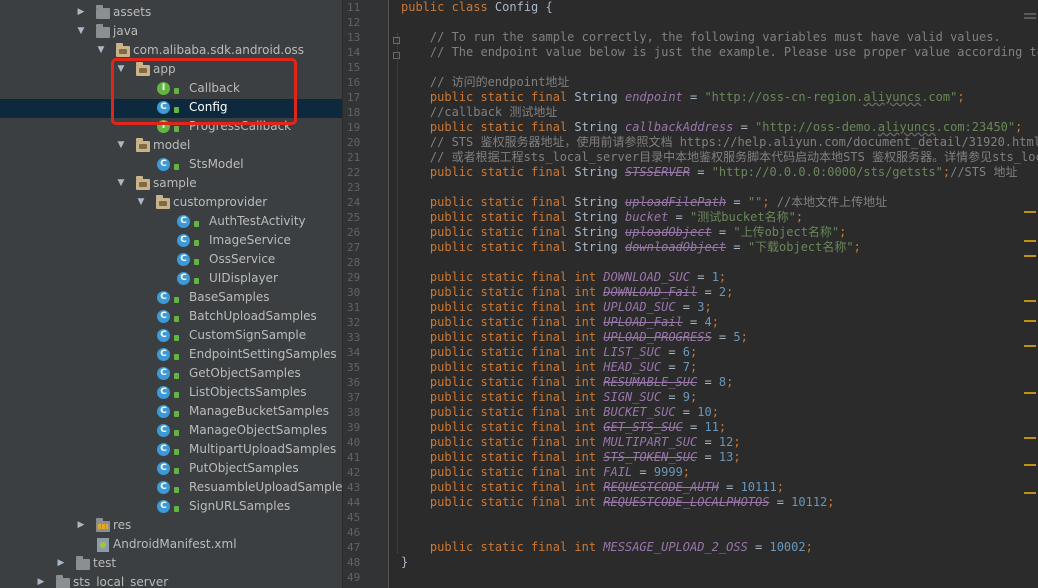 The width and height of the screenshot is (1038, 588). What do you see at coordinates (171, 203) in the screenshot?
I see `tree-item: ▼ customprovider` at bounding box center [171, 203].